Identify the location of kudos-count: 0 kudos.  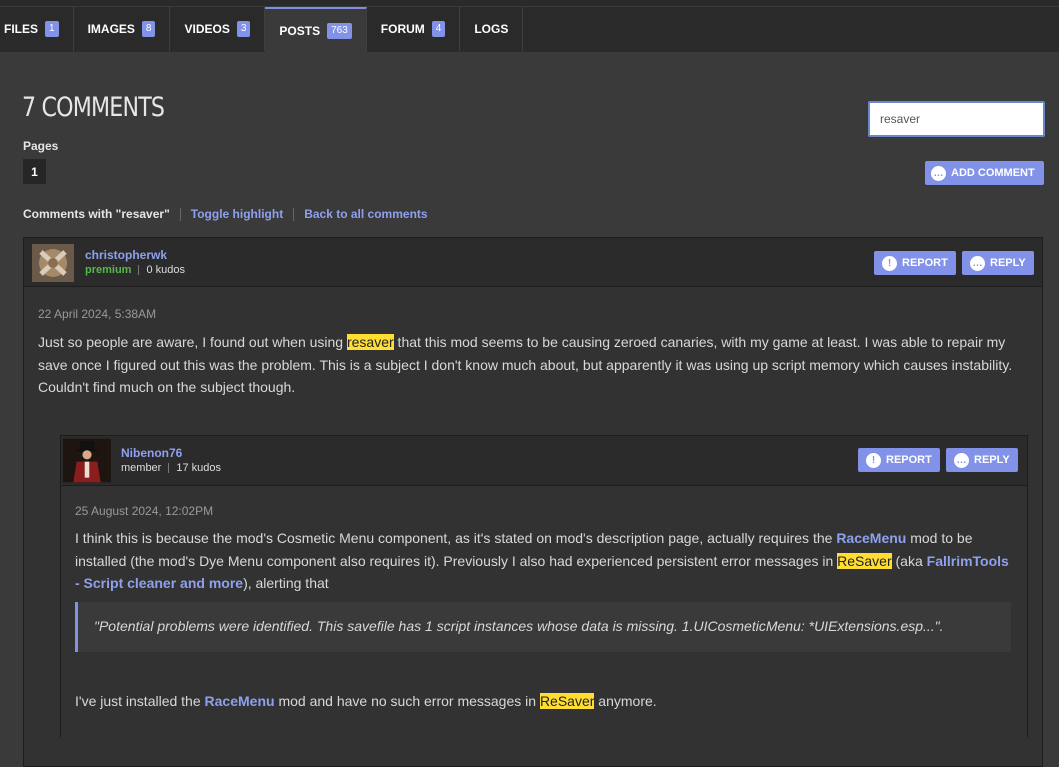
(165, 270).